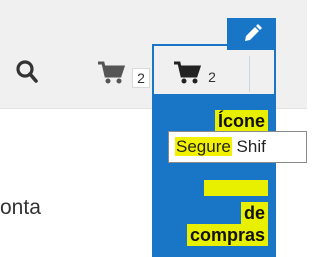  I want to click on annotation-line-3: compras, so click(227, 235).